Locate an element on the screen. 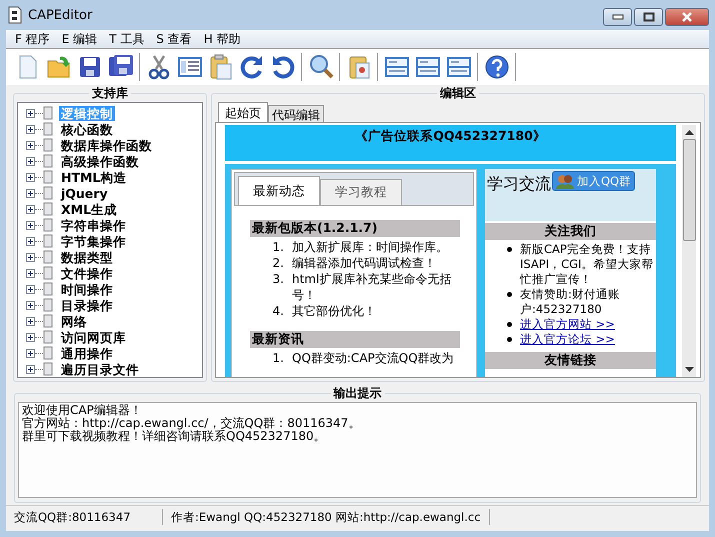 This screenshot has width=715, height=537. output-line: 官方网站：http://cap.ewangl.cc/，交流QQ群：80116347。 is located at coordinates (192, 423).